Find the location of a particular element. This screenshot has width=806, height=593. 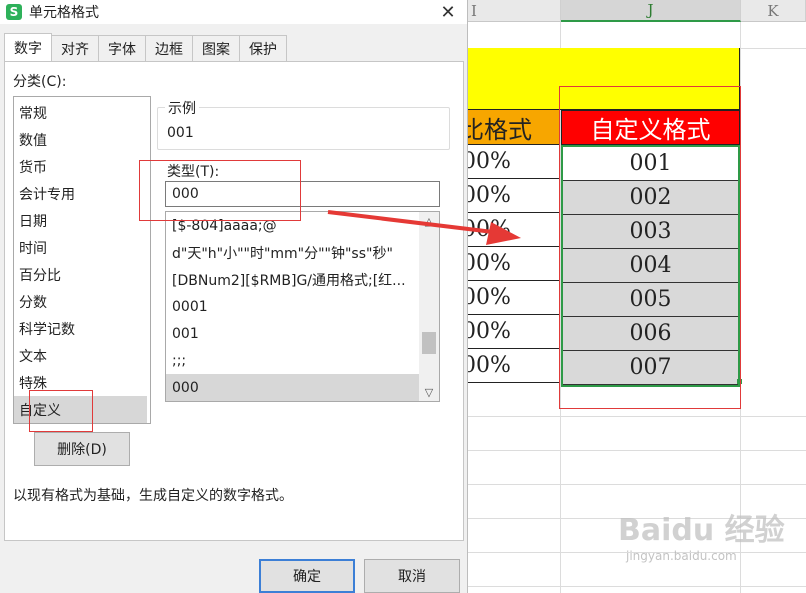

sample-value: 001 is located at coordinates (180, 133).